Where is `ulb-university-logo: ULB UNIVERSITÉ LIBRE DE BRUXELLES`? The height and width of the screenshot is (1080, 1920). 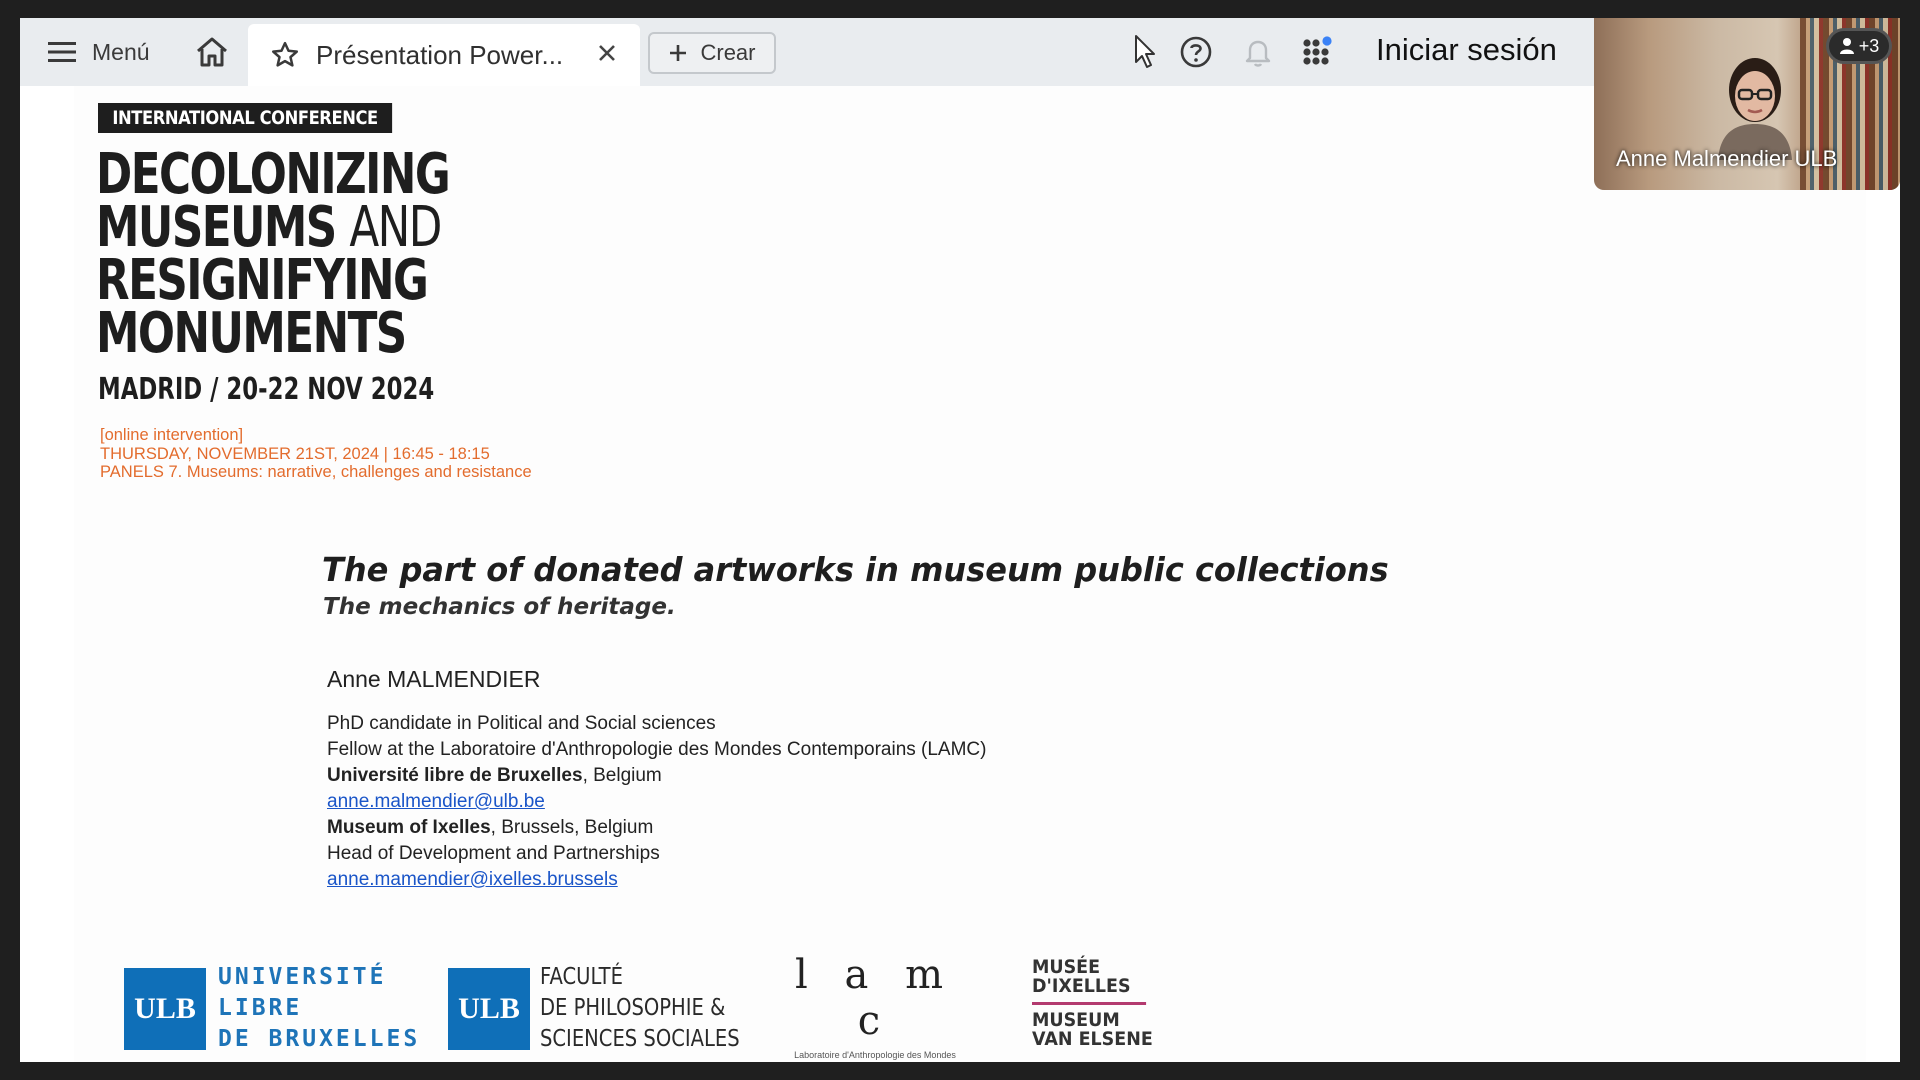
ulb-university-logo: ULB UNIVERSITÉ LIBRE DE BRUXELLES is located at coordinates (272, 1008).